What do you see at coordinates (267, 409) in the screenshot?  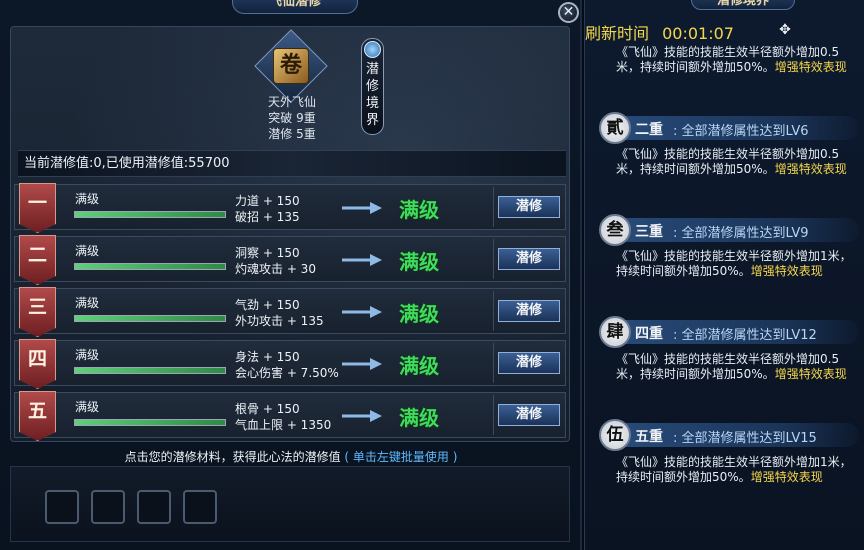 I see `stat-primary: 根骨 + 150` at bounding box center [267, 409].